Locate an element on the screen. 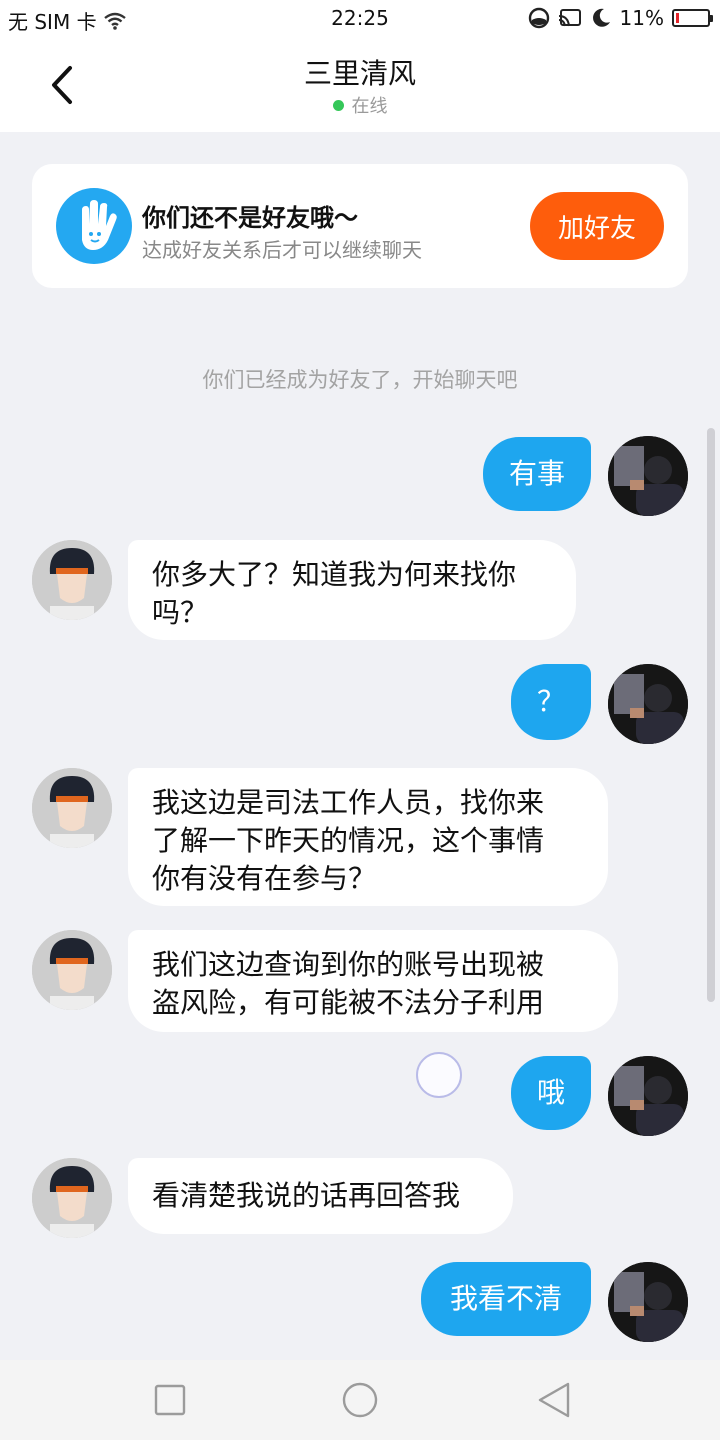 This screenshot has height=1440, width=720. message-line: 我这边是司法工作人员，找你来 is located at coordinates (348, 802).